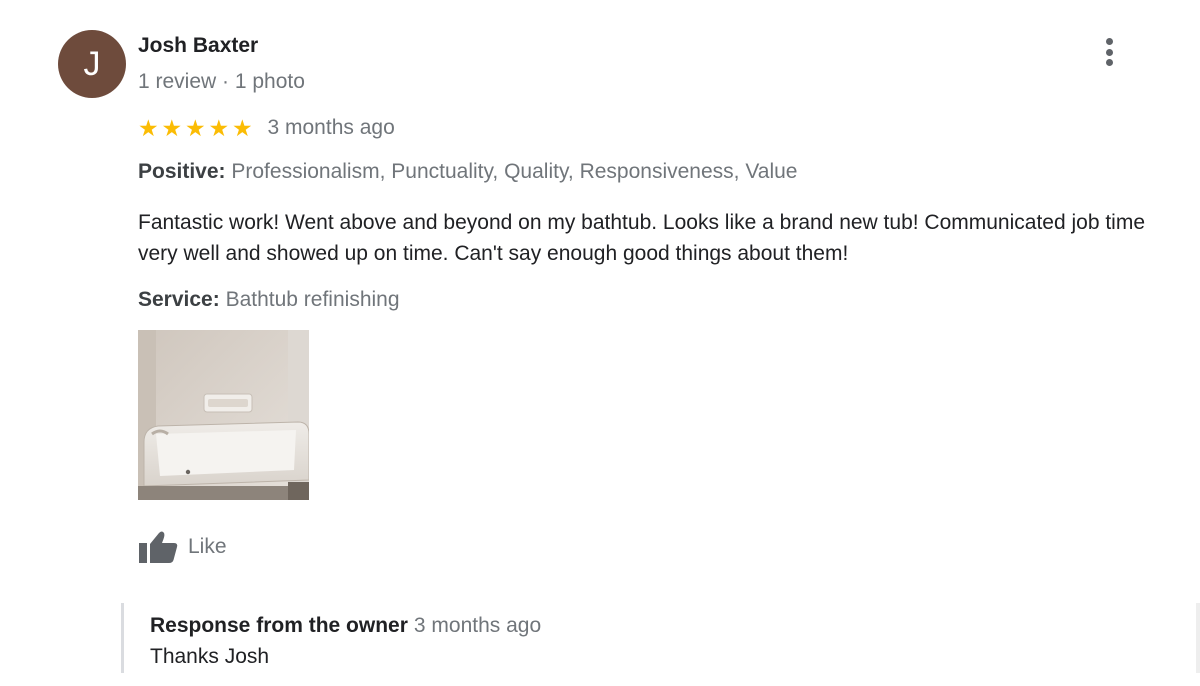 The image size is (1200, 686). Describe the element at coordinates (279, 625) in the screenshot. I see `owner-response-title: Response from the owner` at that location.